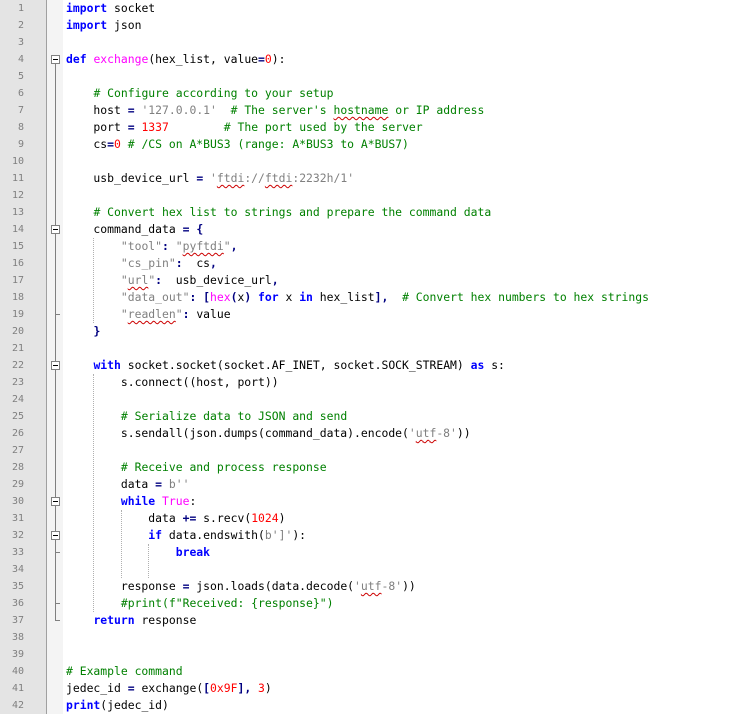 This screenshot has height=714, width=751. What do you see at coordinates (124, 671) in the screenshot?
I see `code-line: # Example command` at bounding box center [124, 671].